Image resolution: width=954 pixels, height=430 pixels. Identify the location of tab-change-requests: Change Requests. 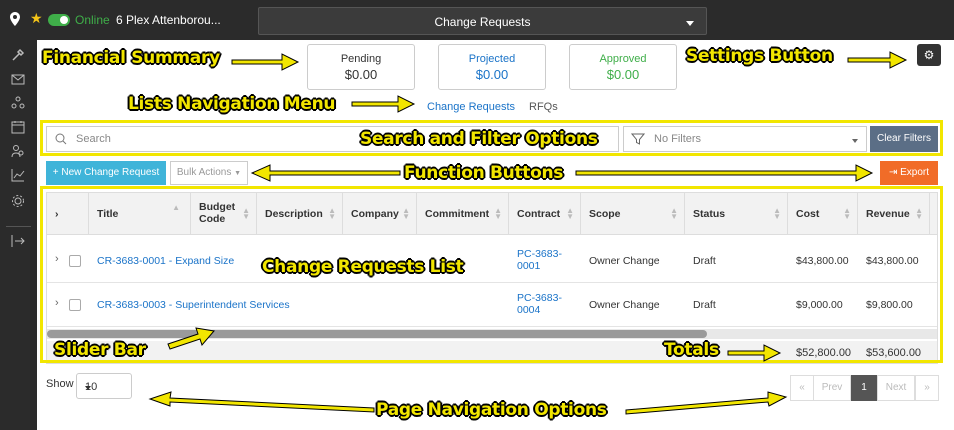
(471, 107).